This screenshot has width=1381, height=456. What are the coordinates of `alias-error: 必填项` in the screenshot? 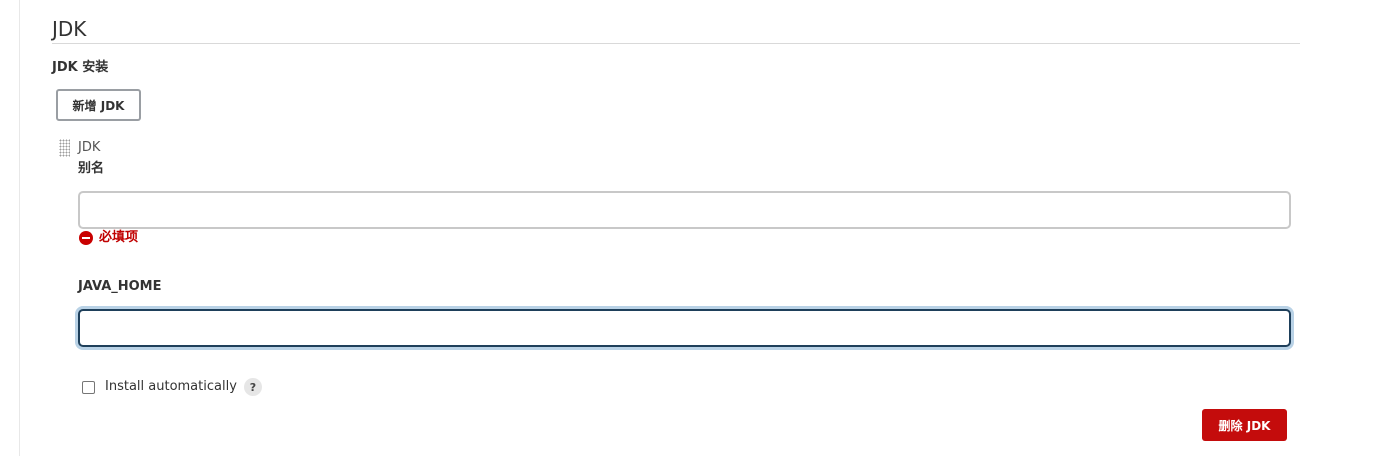 It's located at (108, 238).